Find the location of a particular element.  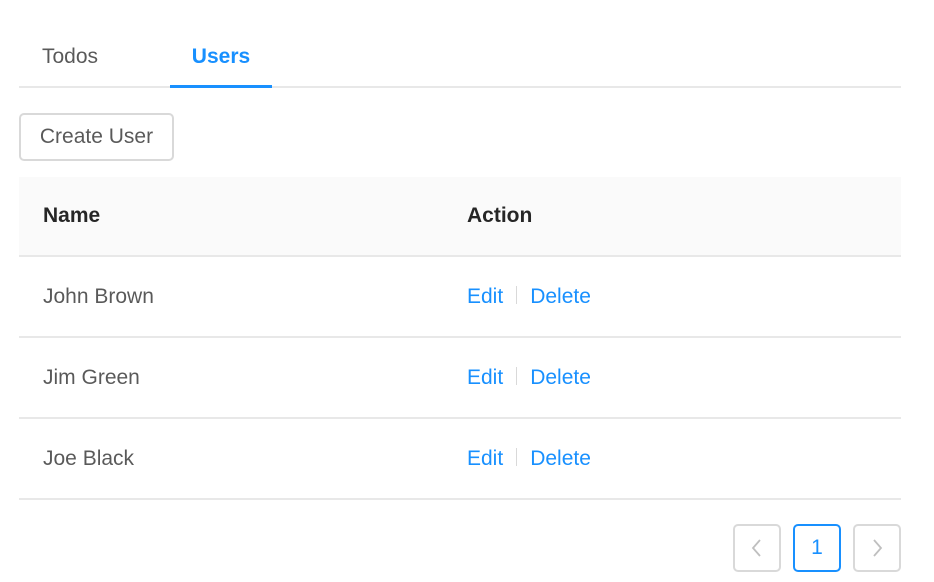

table-row: John Brown Edit Delete is located at coordinates (460, 297).